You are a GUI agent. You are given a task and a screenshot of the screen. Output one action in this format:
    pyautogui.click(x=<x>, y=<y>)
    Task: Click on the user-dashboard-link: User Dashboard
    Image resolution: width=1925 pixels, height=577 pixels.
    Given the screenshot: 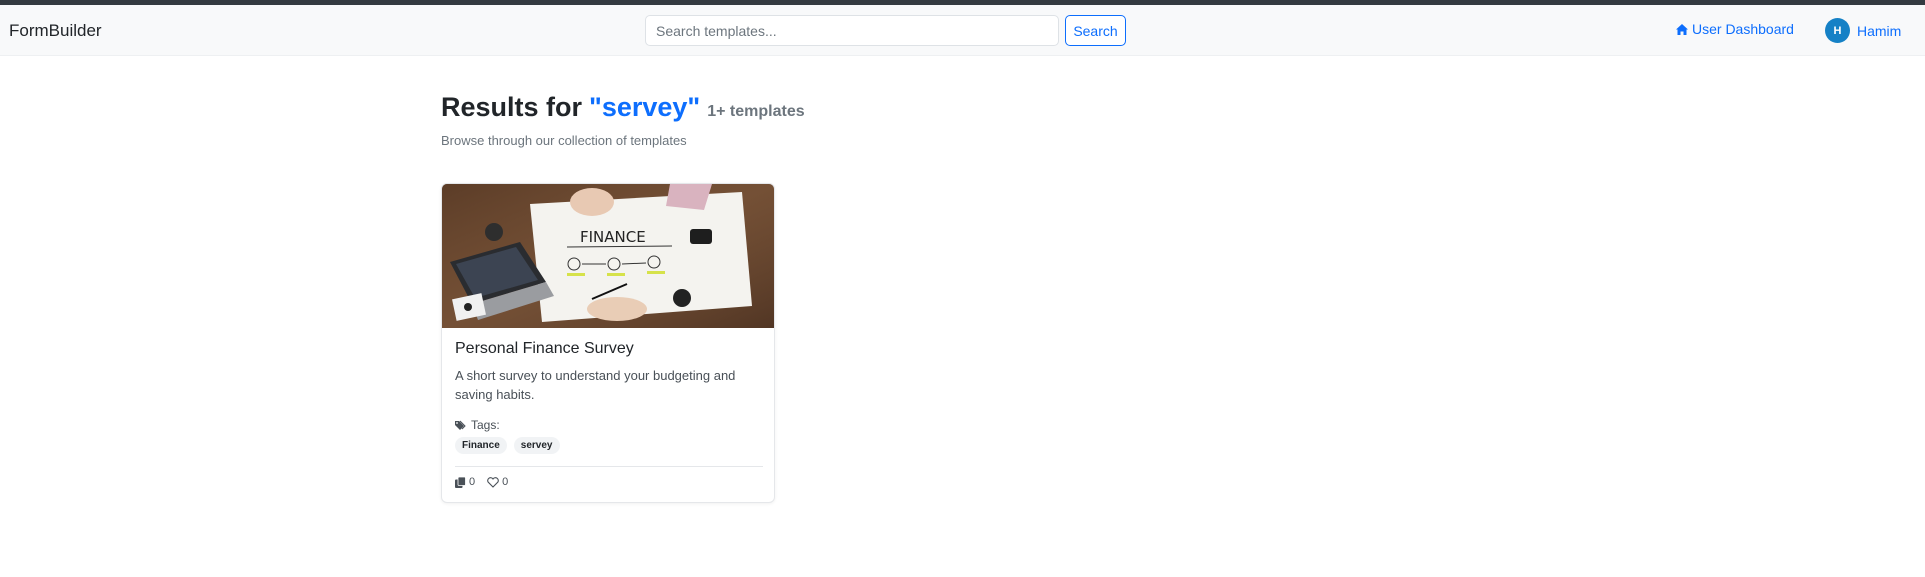 What is the action you would take?
    pyautogui.click(x=1735, y=29)
    